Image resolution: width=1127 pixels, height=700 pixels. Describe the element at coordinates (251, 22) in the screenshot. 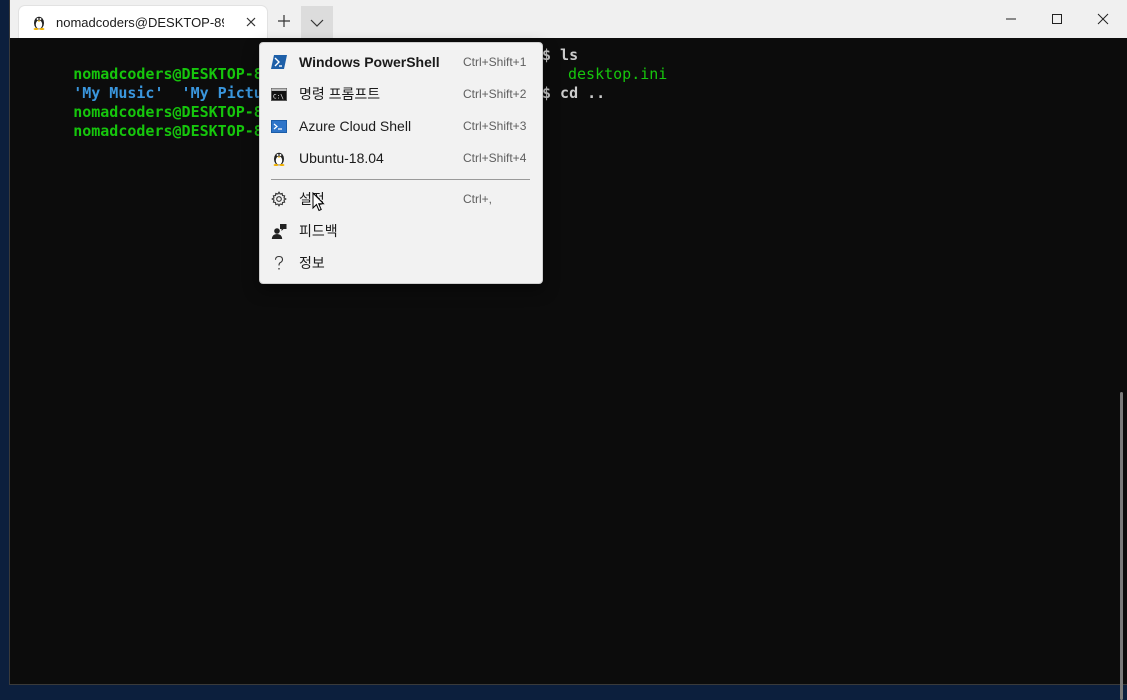

I see `tab-close-icon` at that location.